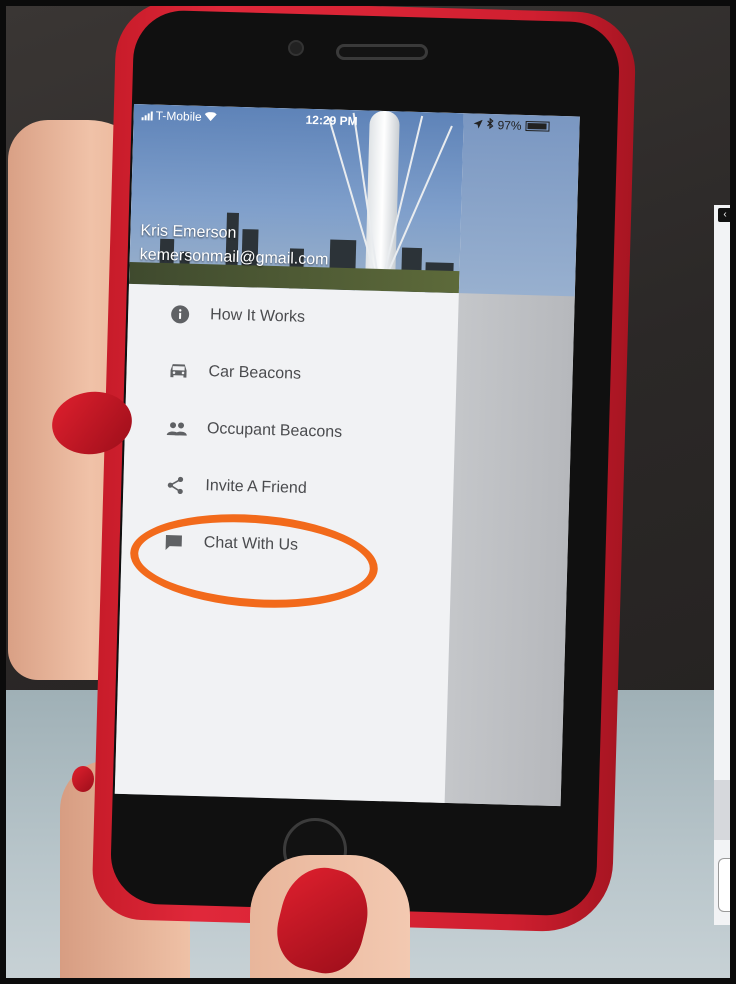 The height and width of the screenshot is (984, 736). What do you see at coordinates (255, 372) in the screenshot?
I see `menu-item-label: Car Beacons` at bounding box center [255, 372].